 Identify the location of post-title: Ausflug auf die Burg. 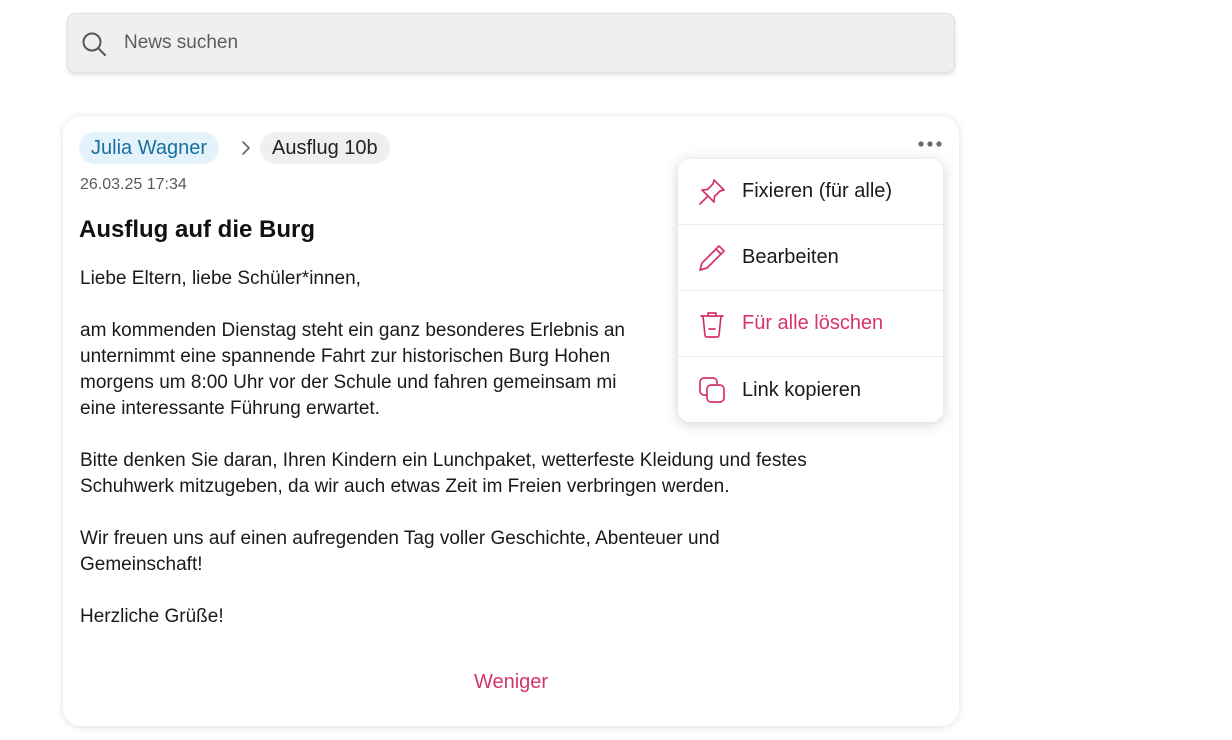
(197, 229).